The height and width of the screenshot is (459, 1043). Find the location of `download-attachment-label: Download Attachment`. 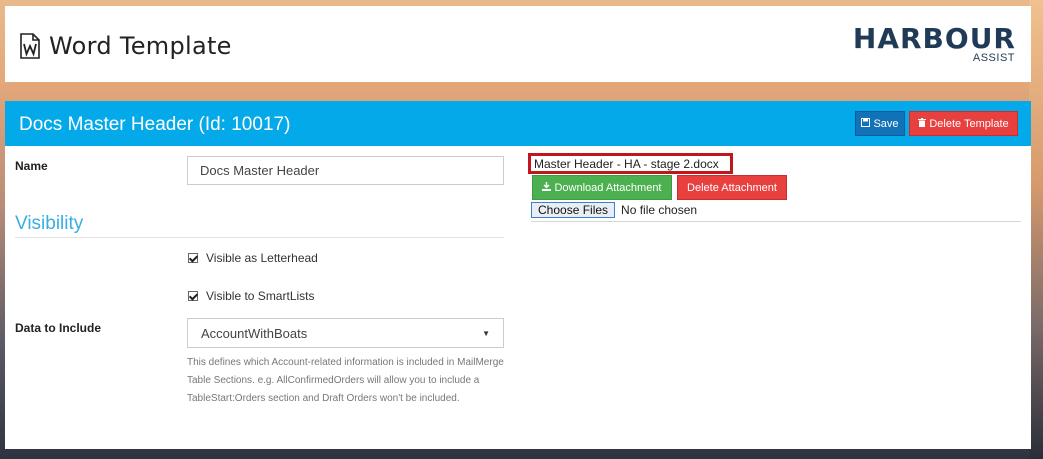

download-attachment-label: Download Attachment is located at coordinates (608, 187).